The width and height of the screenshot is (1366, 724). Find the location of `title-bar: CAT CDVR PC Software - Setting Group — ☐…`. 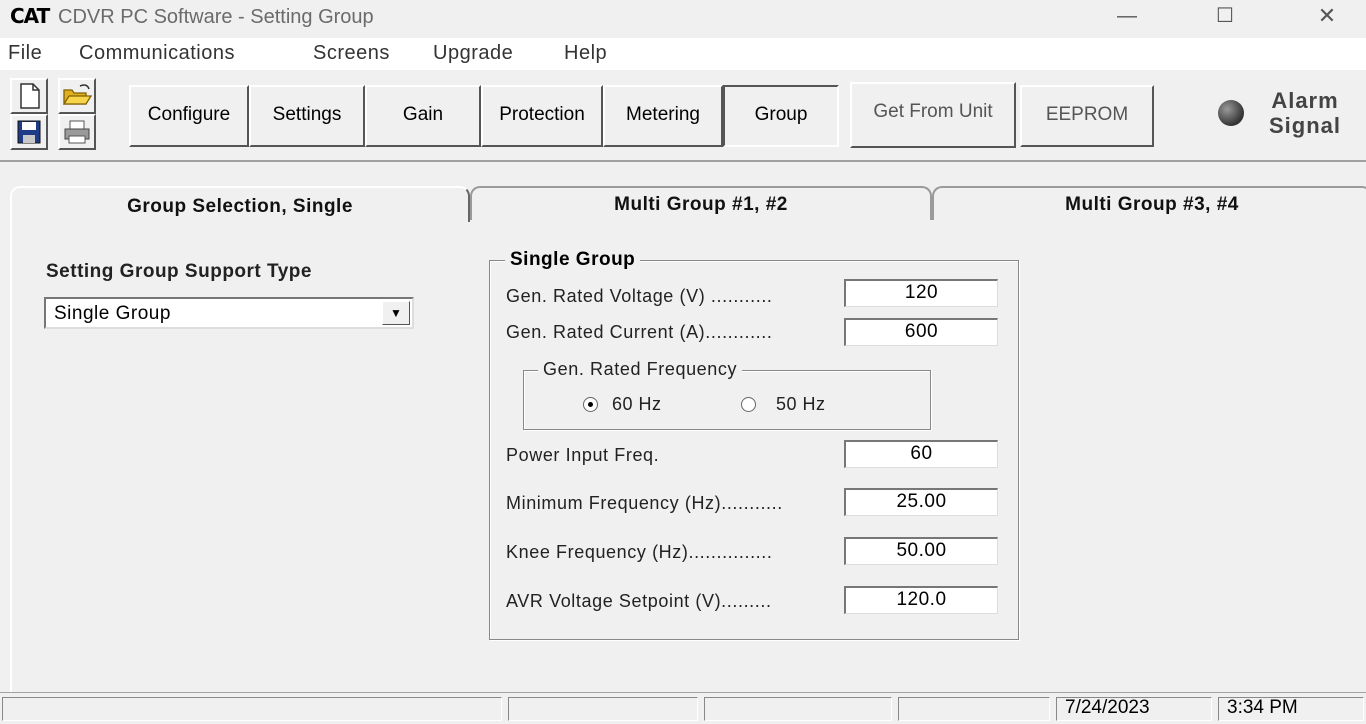

title-bar: CAT CDVR PC Software - Setting Group — ☐… is located at coordinates (683, 18).